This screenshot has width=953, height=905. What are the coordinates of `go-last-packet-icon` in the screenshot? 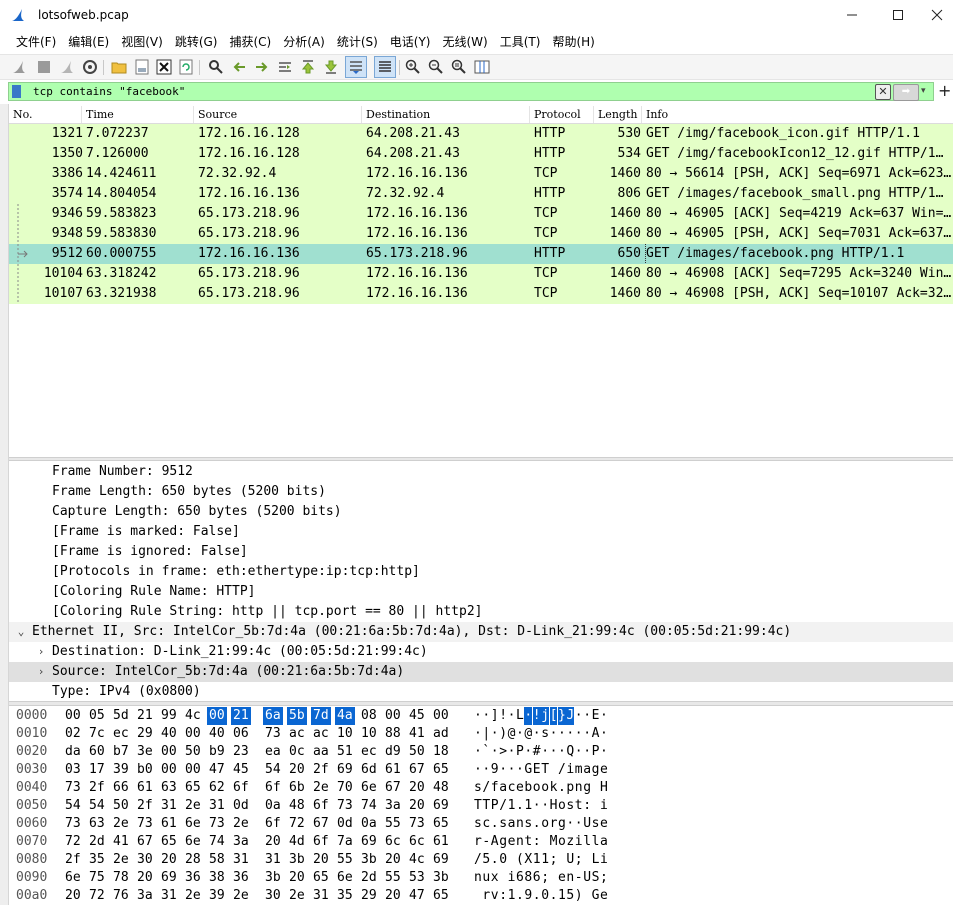 It's located at (331, 67).